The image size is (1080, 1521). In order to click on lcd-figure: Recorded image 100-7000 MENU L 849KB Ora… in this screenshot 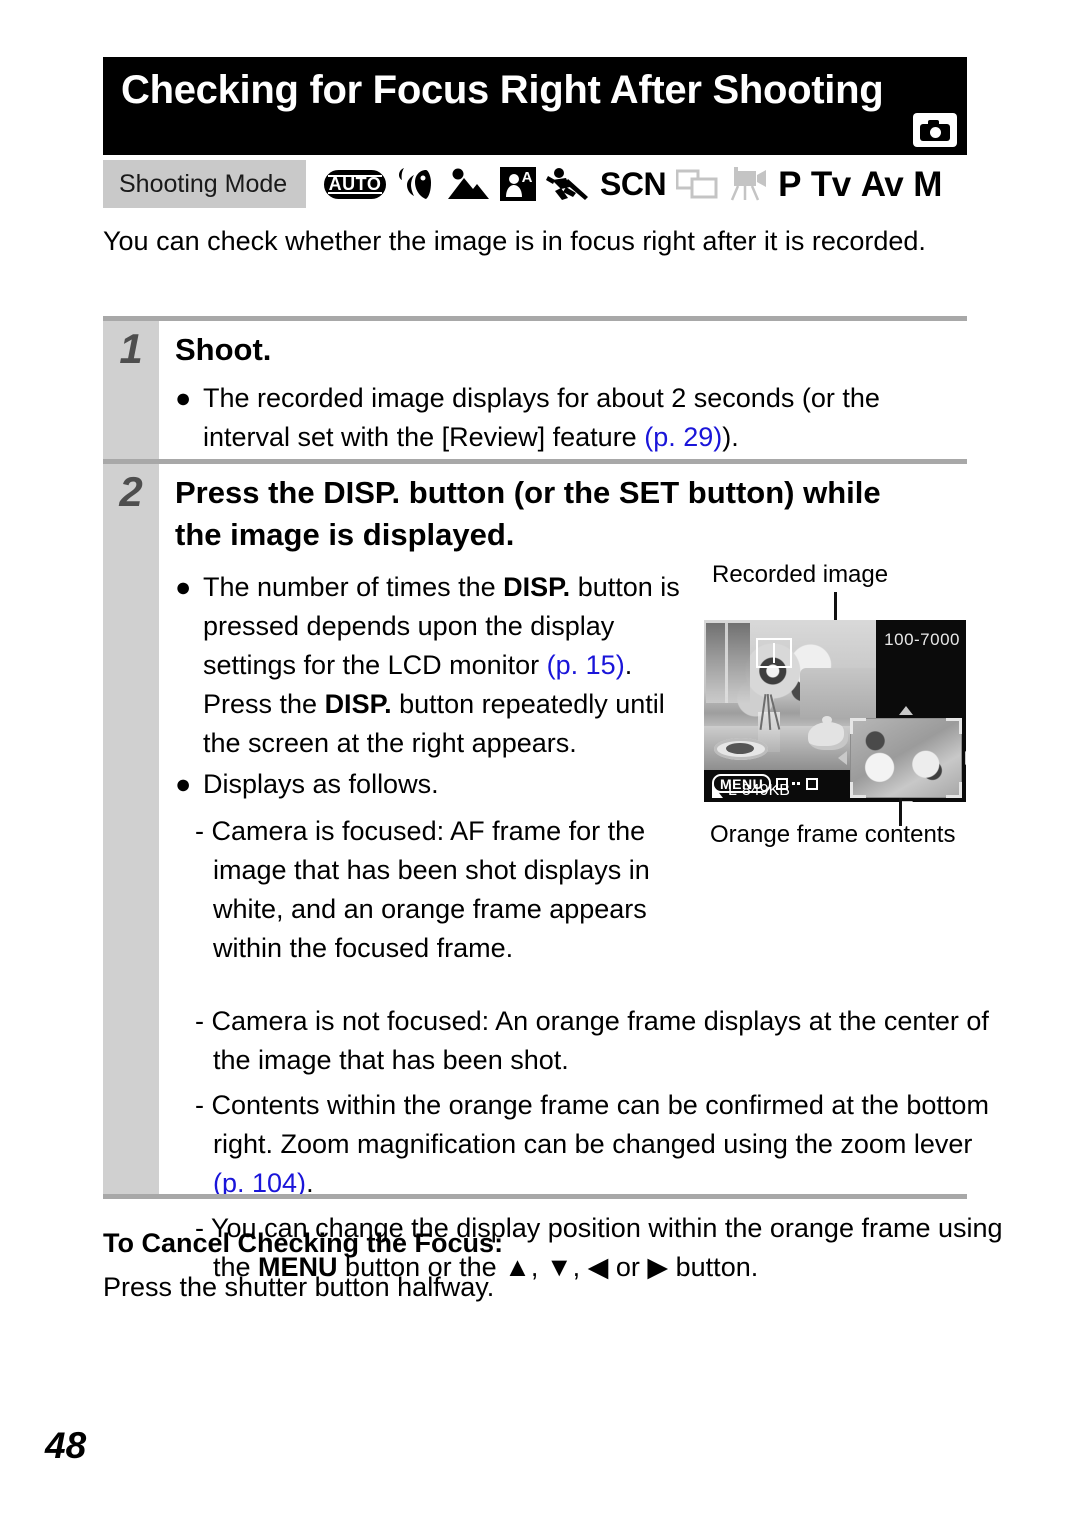, I will do `click(840, 705)`.